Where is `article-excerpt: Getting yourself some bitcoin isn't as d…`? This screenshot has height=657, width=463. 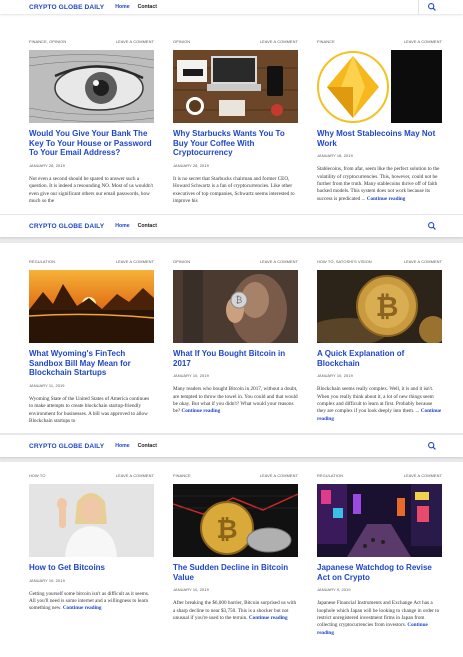 article-excerpt: Getting yourself some bitcoin isn't as d… is located at coordinates (91, 602).